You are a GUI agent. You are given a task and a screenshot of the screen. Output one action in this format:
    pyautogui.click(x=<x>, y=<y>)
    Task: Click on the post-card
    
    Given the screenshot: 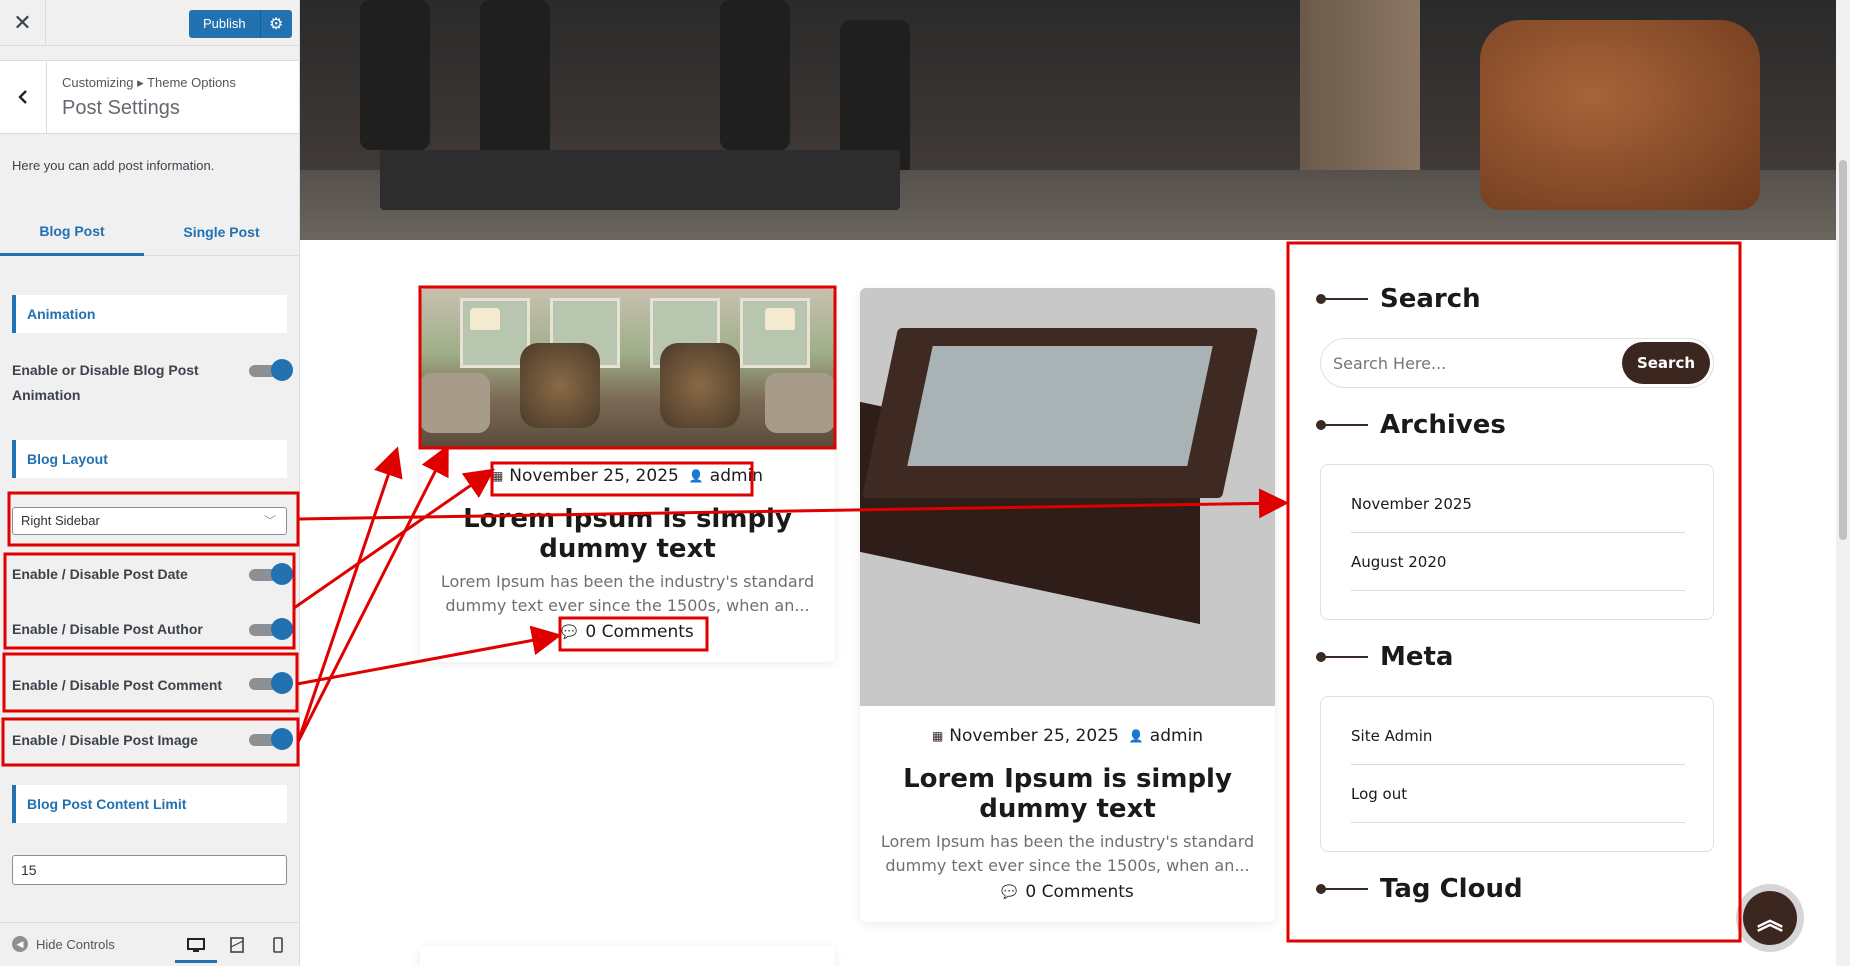 What is the action you would take?
    pyautogui.click(x=627, y=956)
    